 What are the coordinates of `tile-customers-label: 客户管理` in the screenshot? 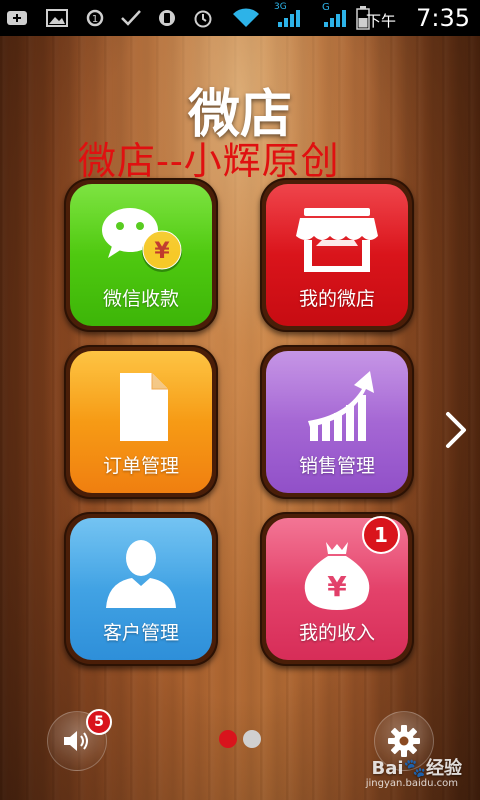 It's located at (140, 633).